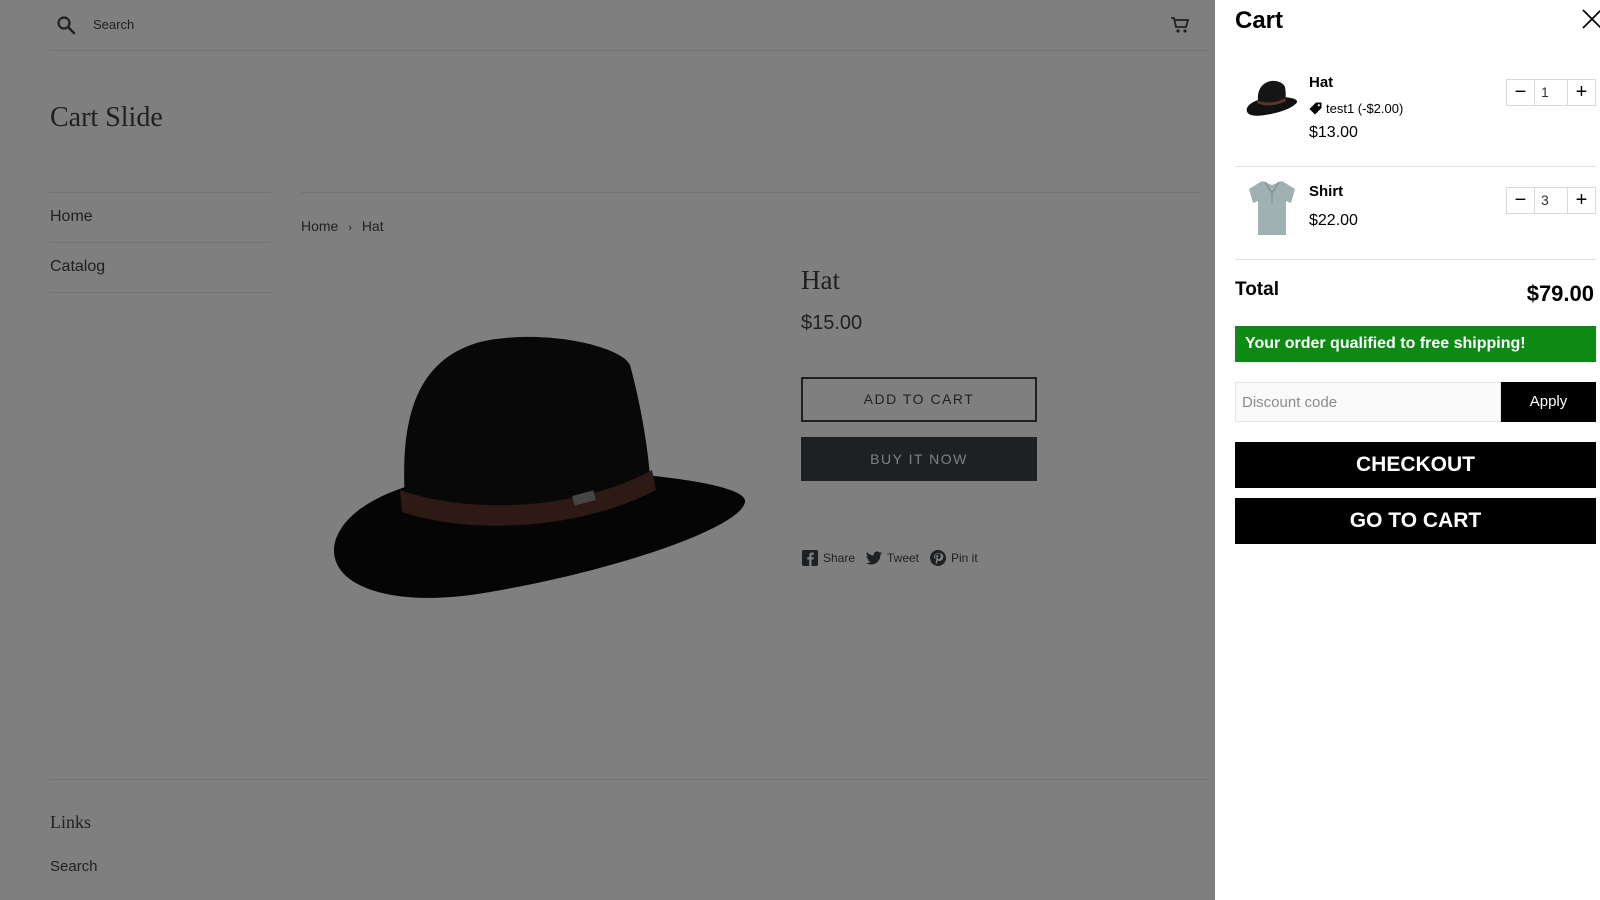 This screenshot has width=1600, height=900. I want to click on discount-code-input, so click(1368, 402).